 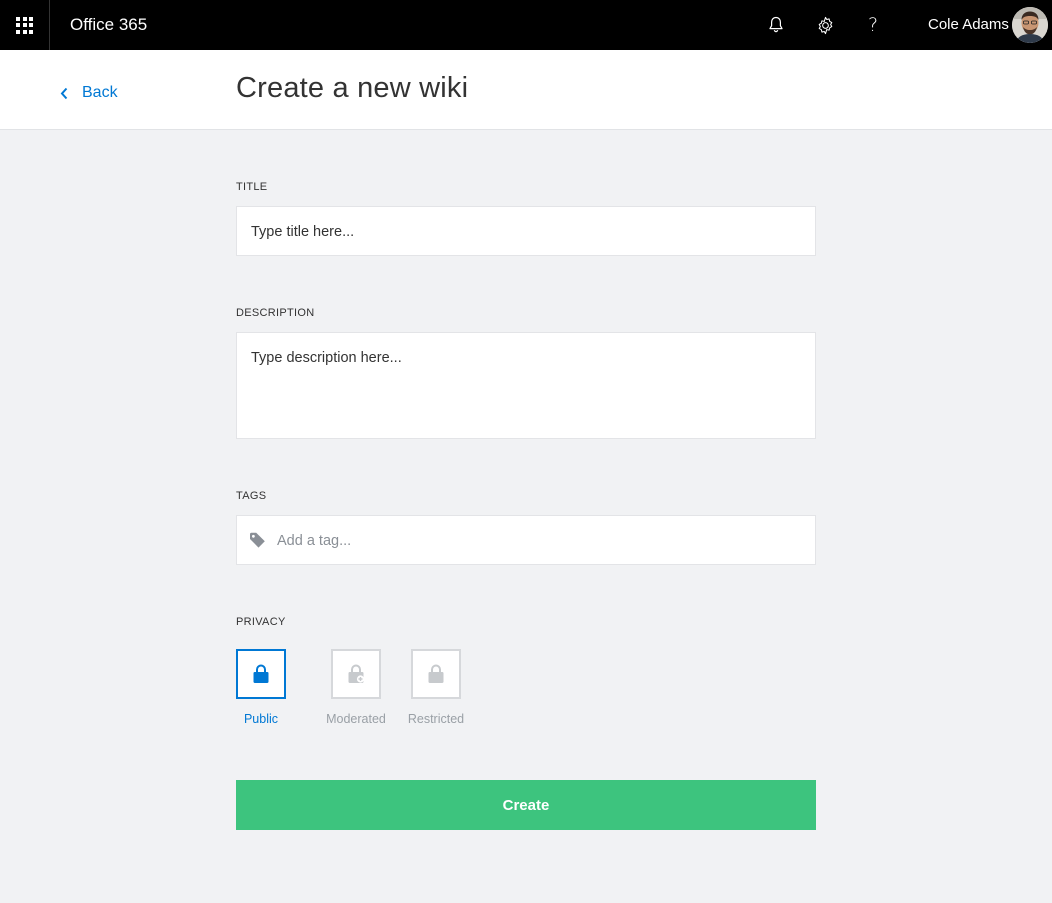 I want to click on settings-button, so click(x=825, y=25).